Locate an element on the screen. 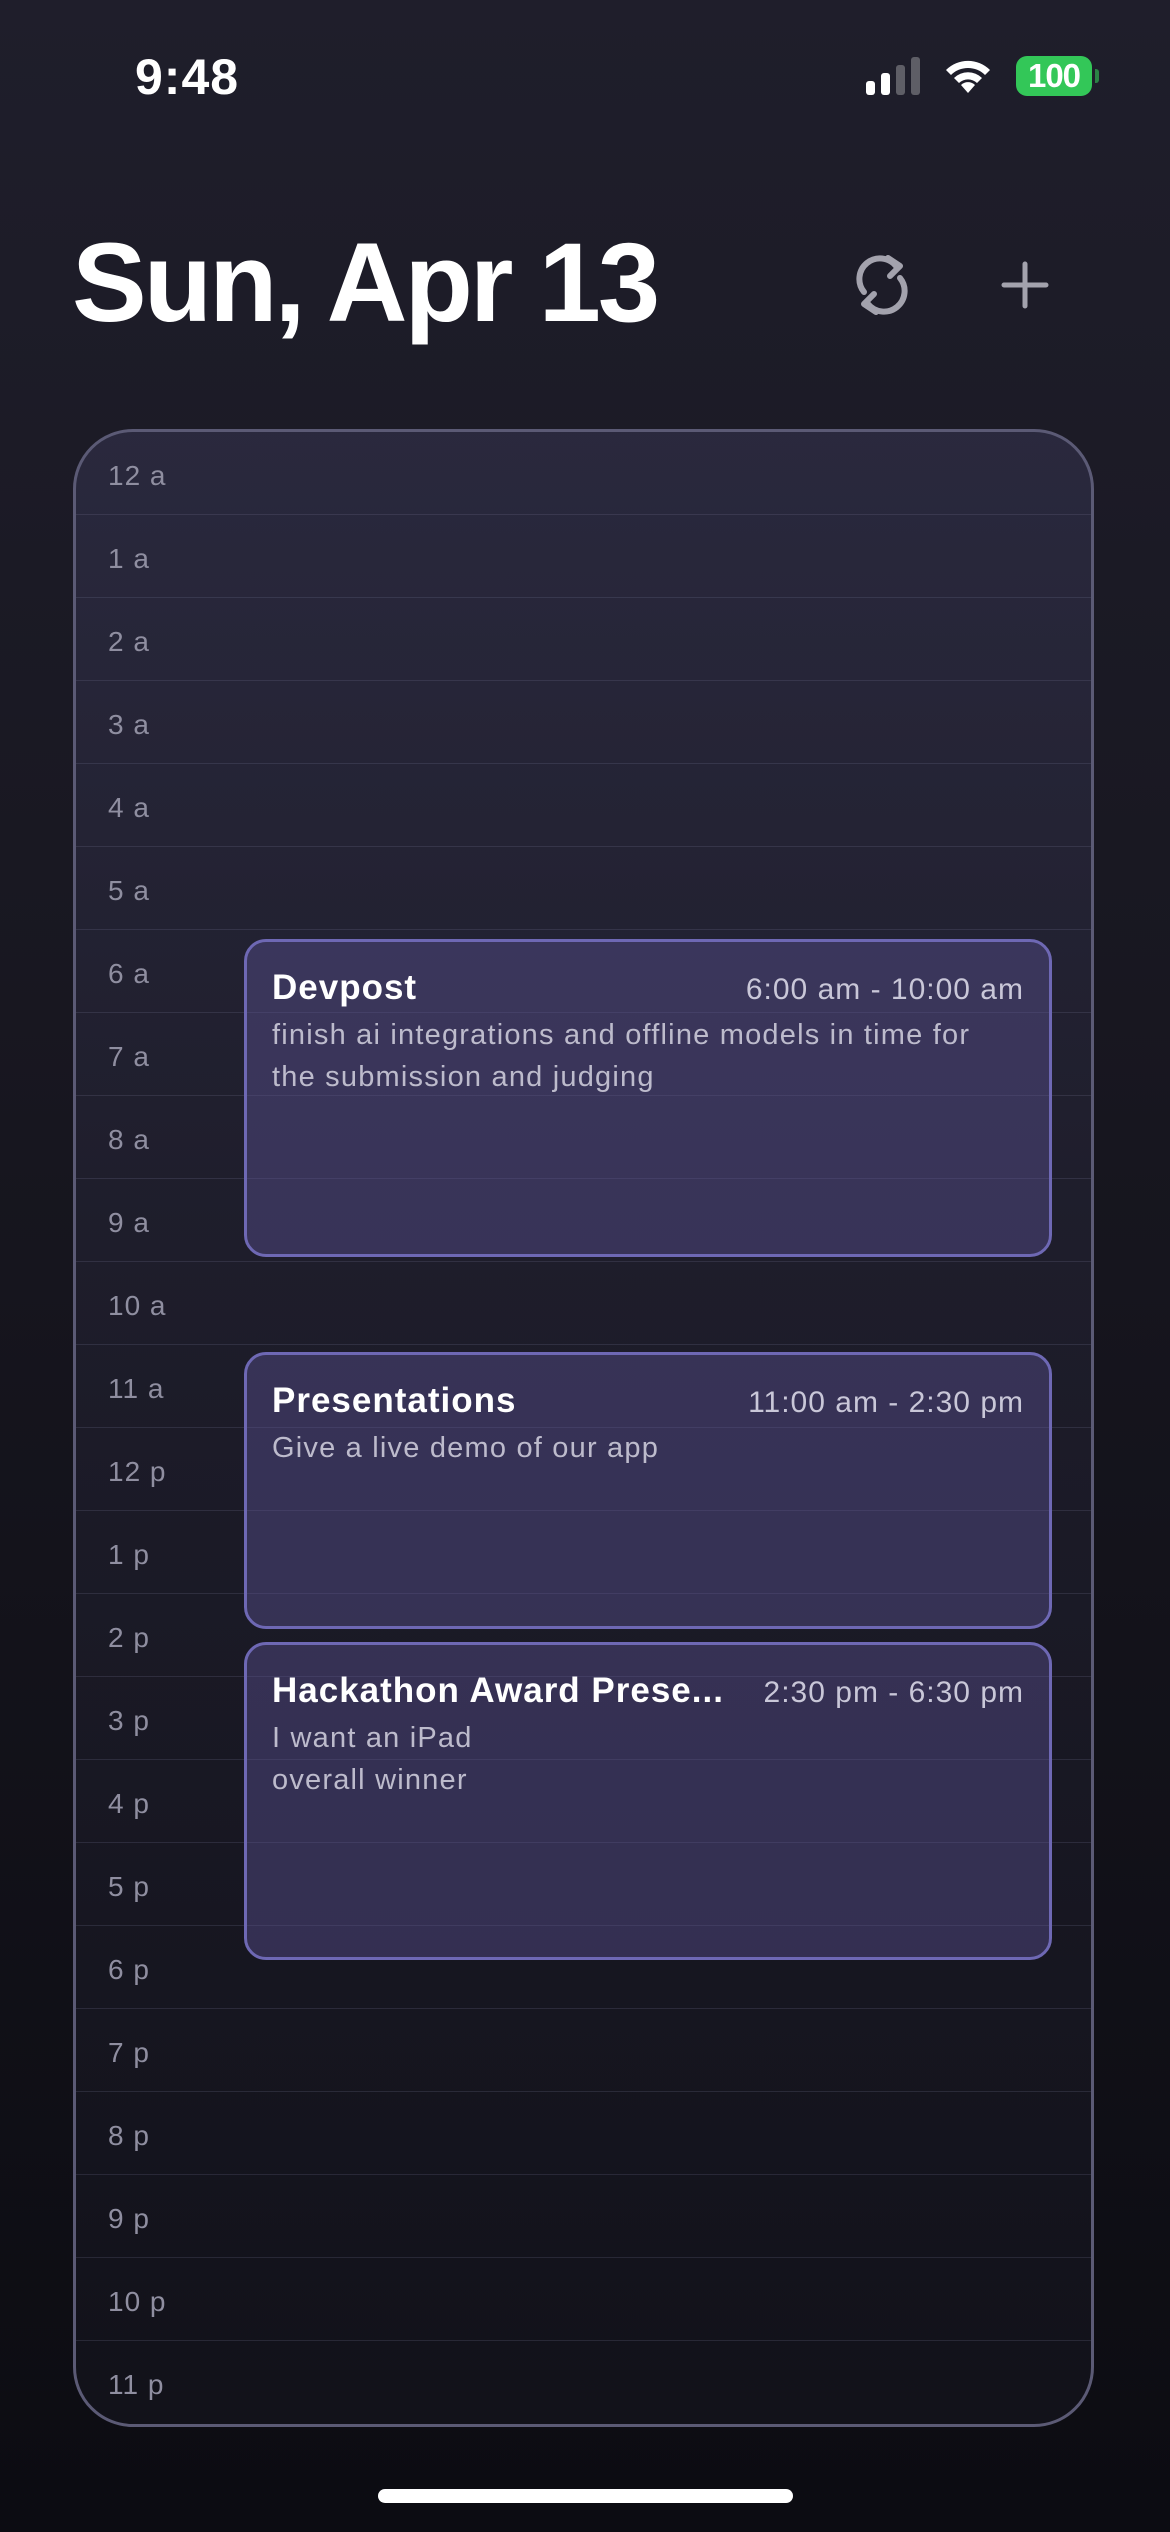 This screenshot has height=2532, width=1170. event-title: Devpost is located at coordinates (345, 987).